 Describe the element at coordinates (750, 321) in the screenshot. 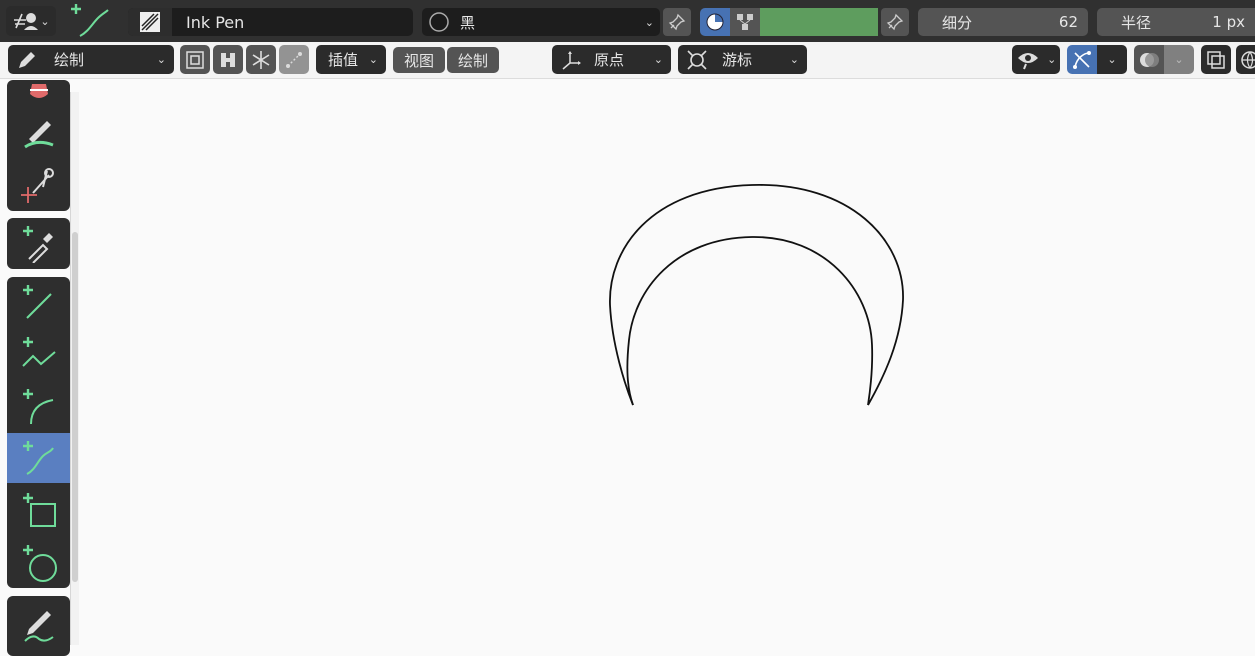

I see `inner-arc-stroke` at that location.